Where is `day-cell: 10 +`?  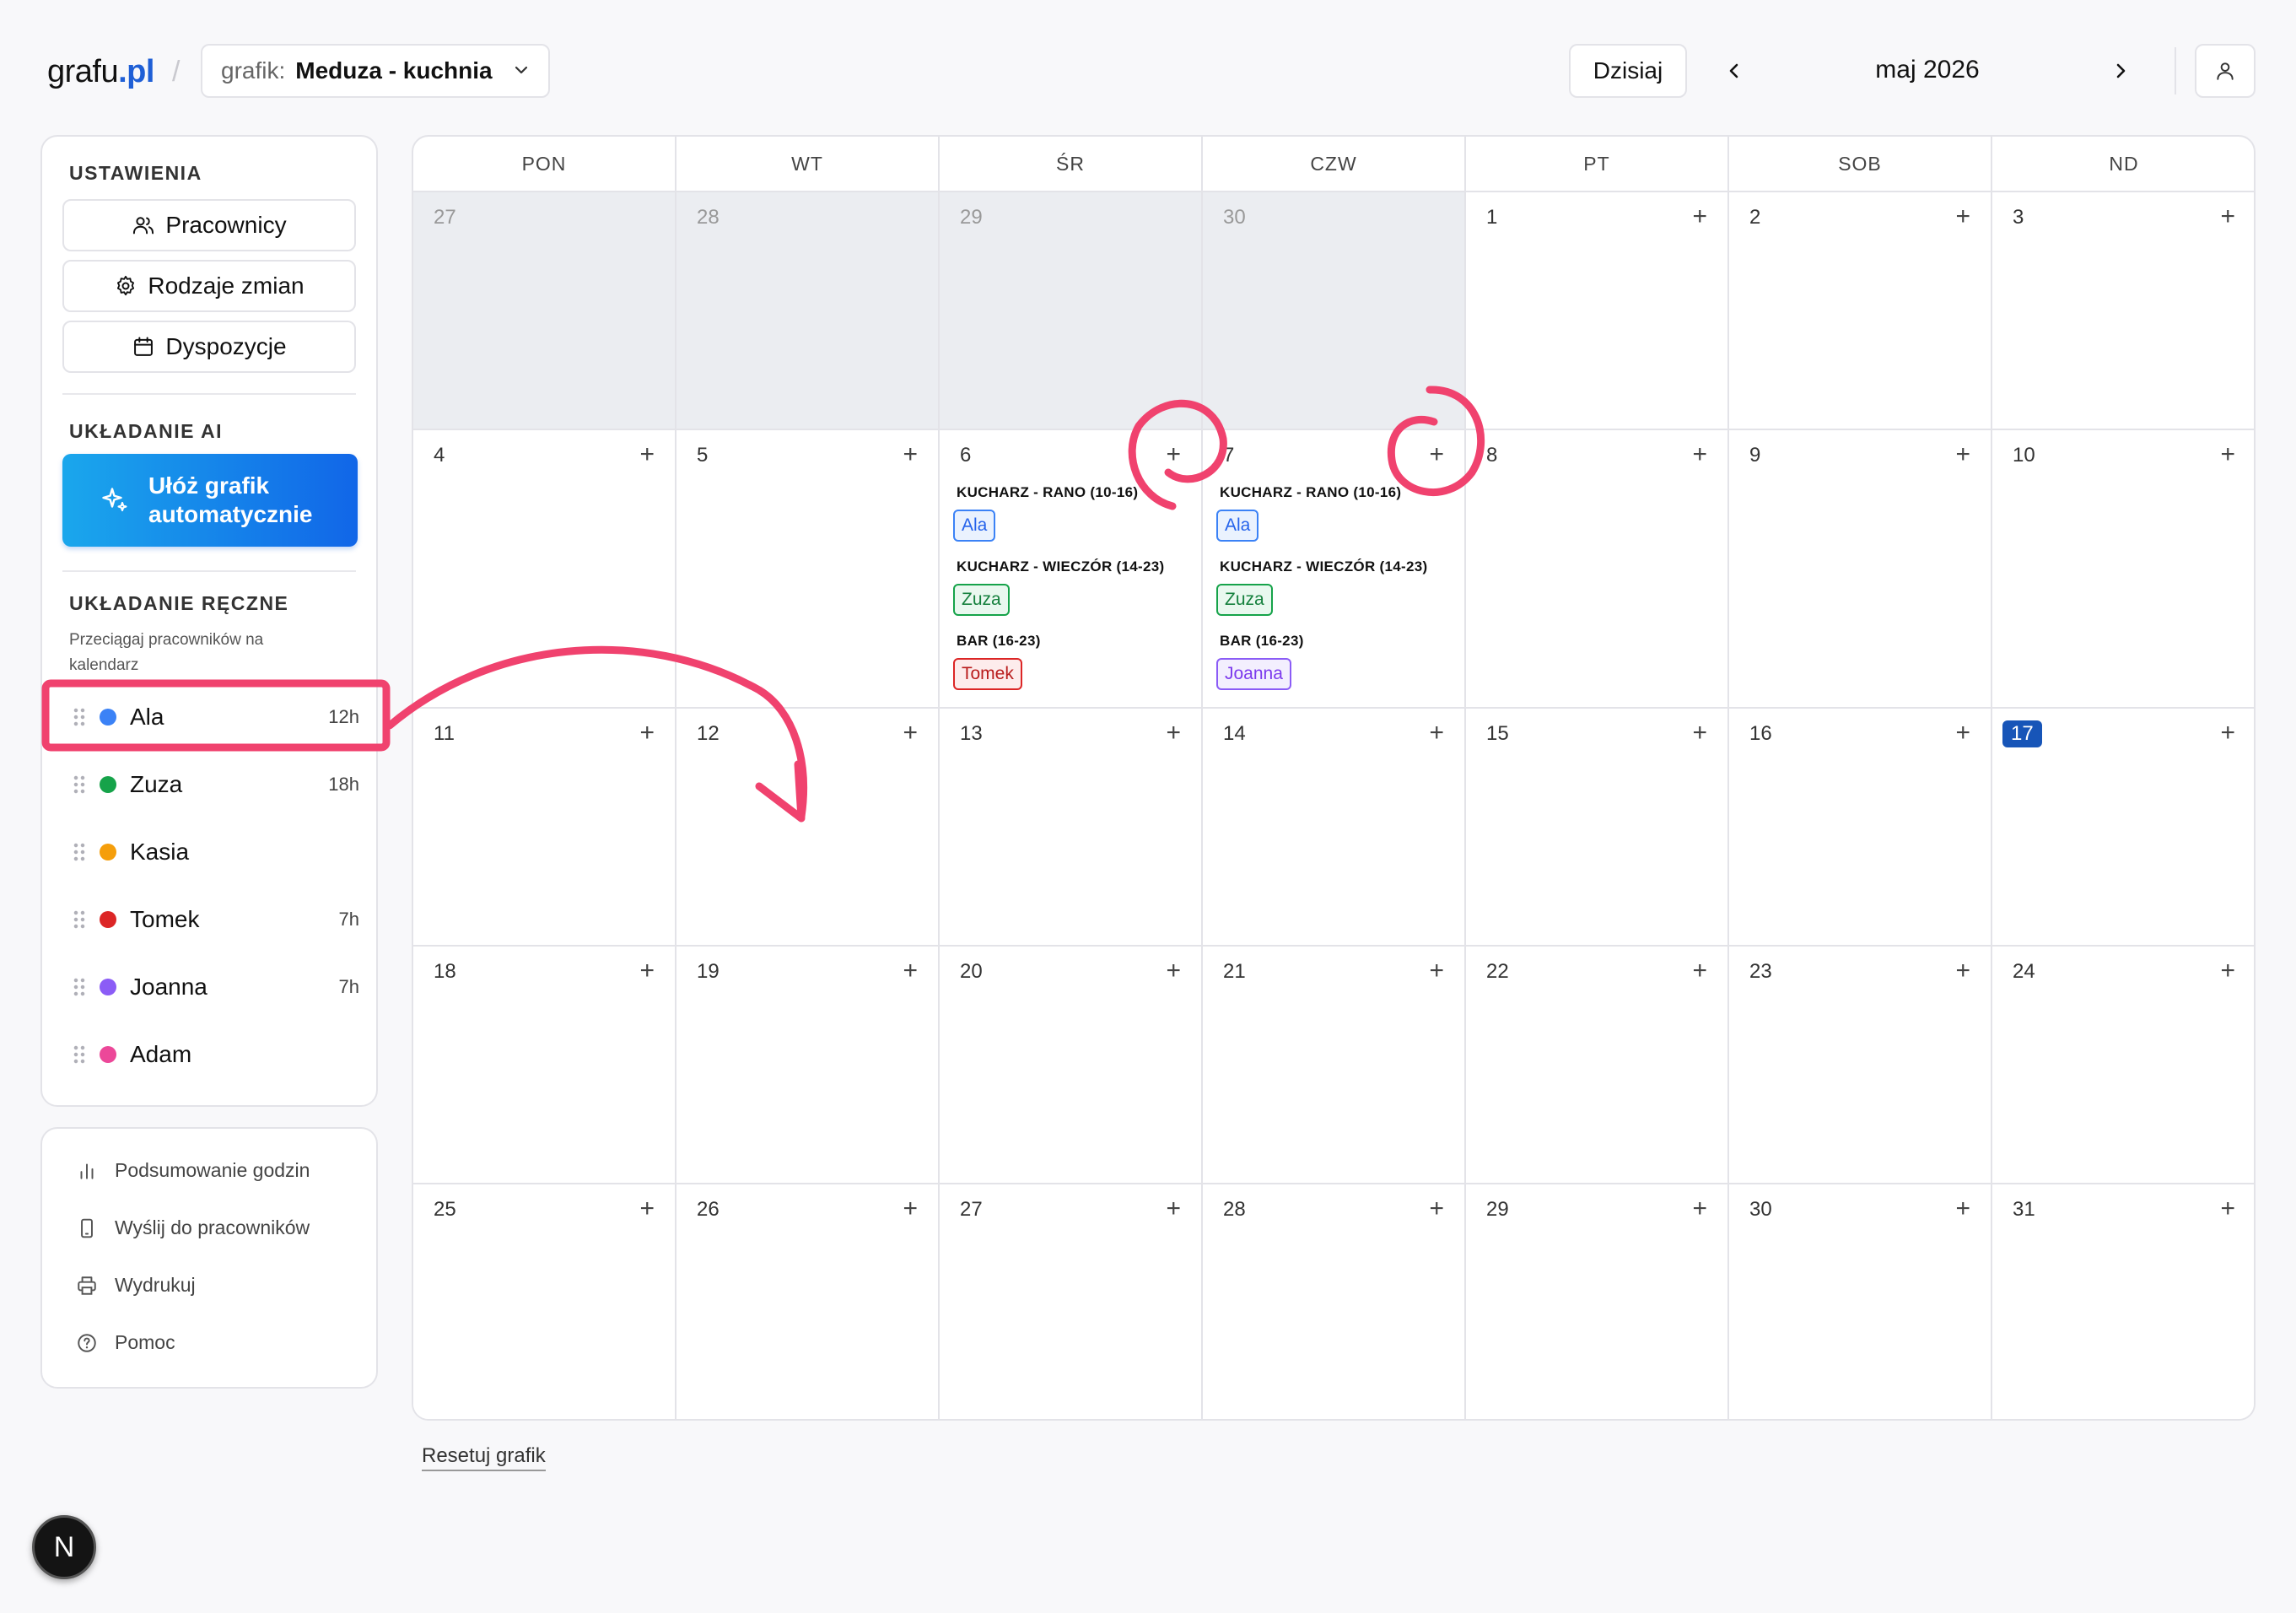
day-cell: 10 + is located at coordinates (2123, 569).